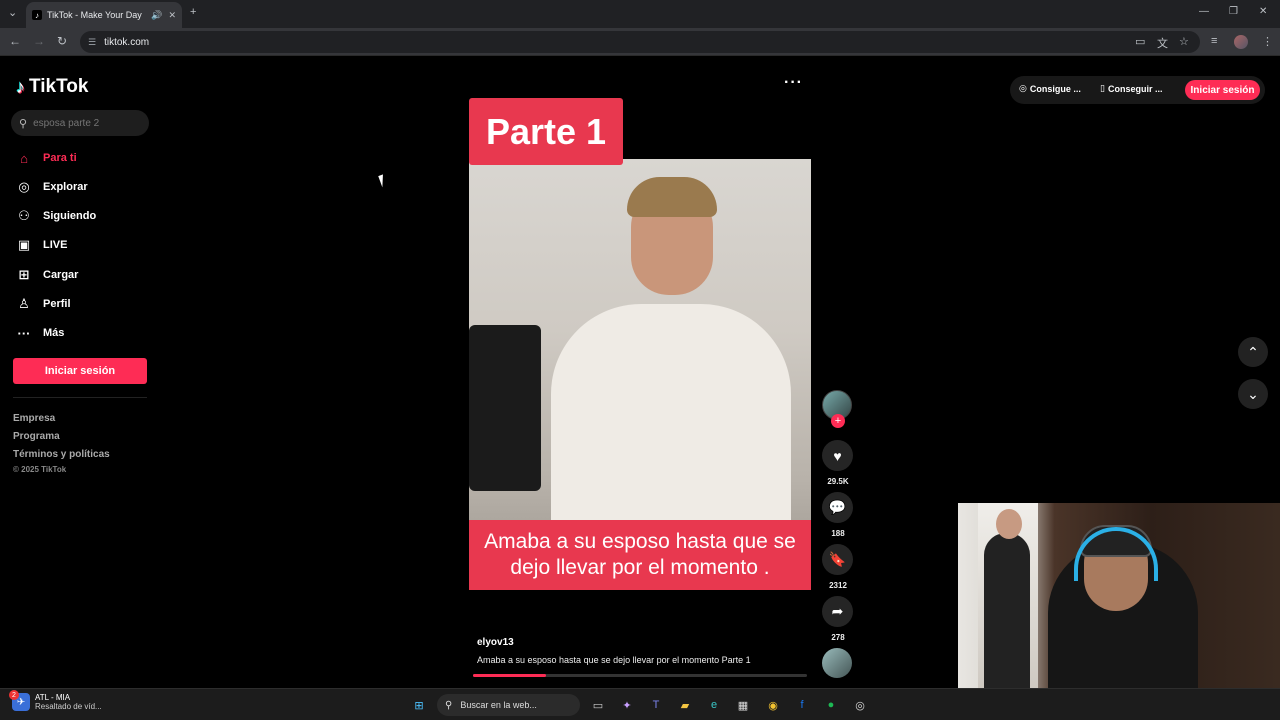 The height and width of the screenshot is (720, 1280). What do you see at coordinates (640, 14) in the screenshot?
I see `browser-tab-bar: ⌄ ♪ TikTok - Make Your Day 🔊 ✕ + — ❐ ✕` at bounding box center [640, 14].